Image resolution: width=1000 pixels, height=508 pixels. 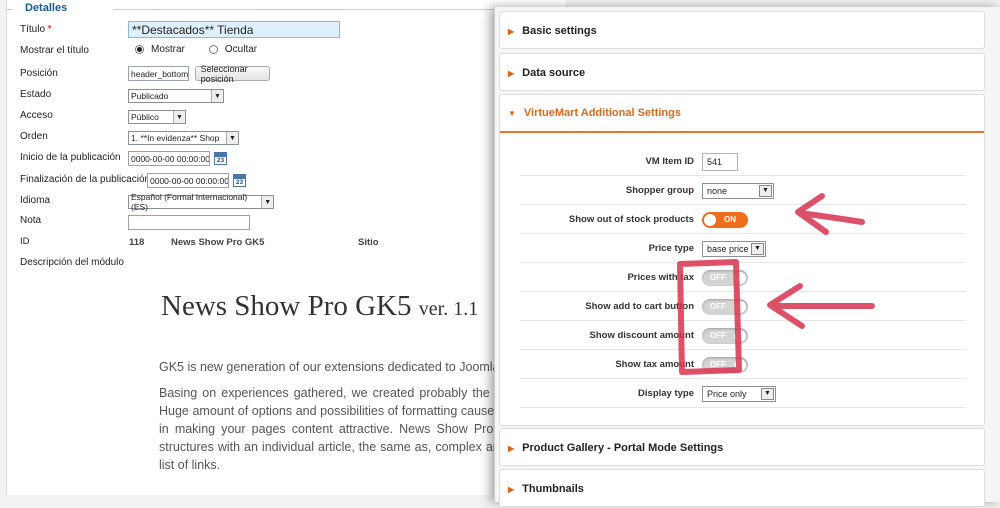 What do you see at coordinates (46, 8) in the screenshot?
I see `details-legend: Detalles` at bounding box center [46, 8].